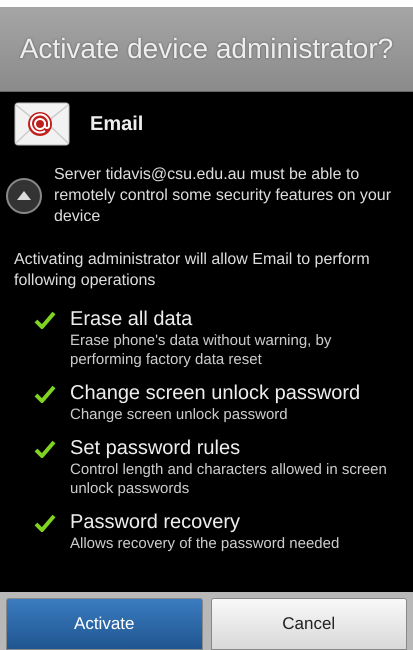 Image resolution: width=413 pixels, height=650 pixels. Describe the element at coordinates (156, 522) in the screenshot. I see `permission-title: Password recovery` at that location.